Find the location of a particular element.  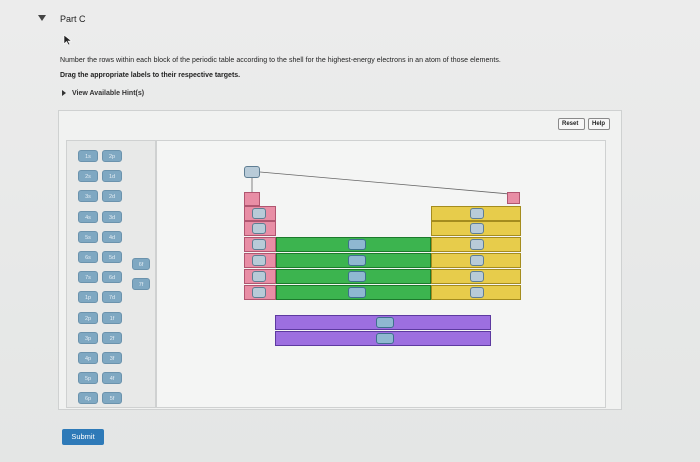

draggable-label: 3p is located at coordinates (88, 337).